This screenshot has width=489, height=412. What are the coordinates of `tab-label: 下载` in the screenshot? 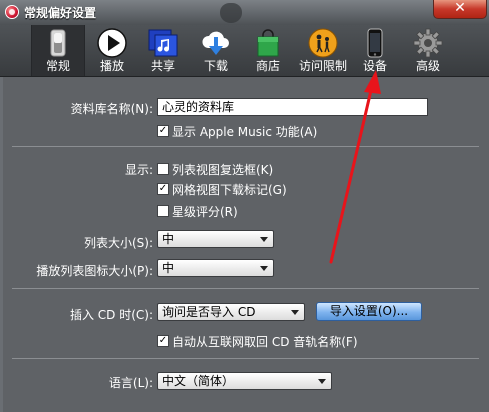 It's located at (215, 66).